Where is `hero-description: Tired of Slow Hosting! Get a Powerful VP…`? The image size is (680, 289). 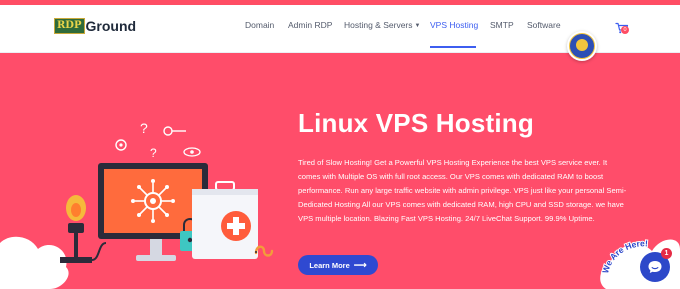
hero-description: Tired of Slow Hosting! Get a Powerful VP… is located at coordinates (462, 190).